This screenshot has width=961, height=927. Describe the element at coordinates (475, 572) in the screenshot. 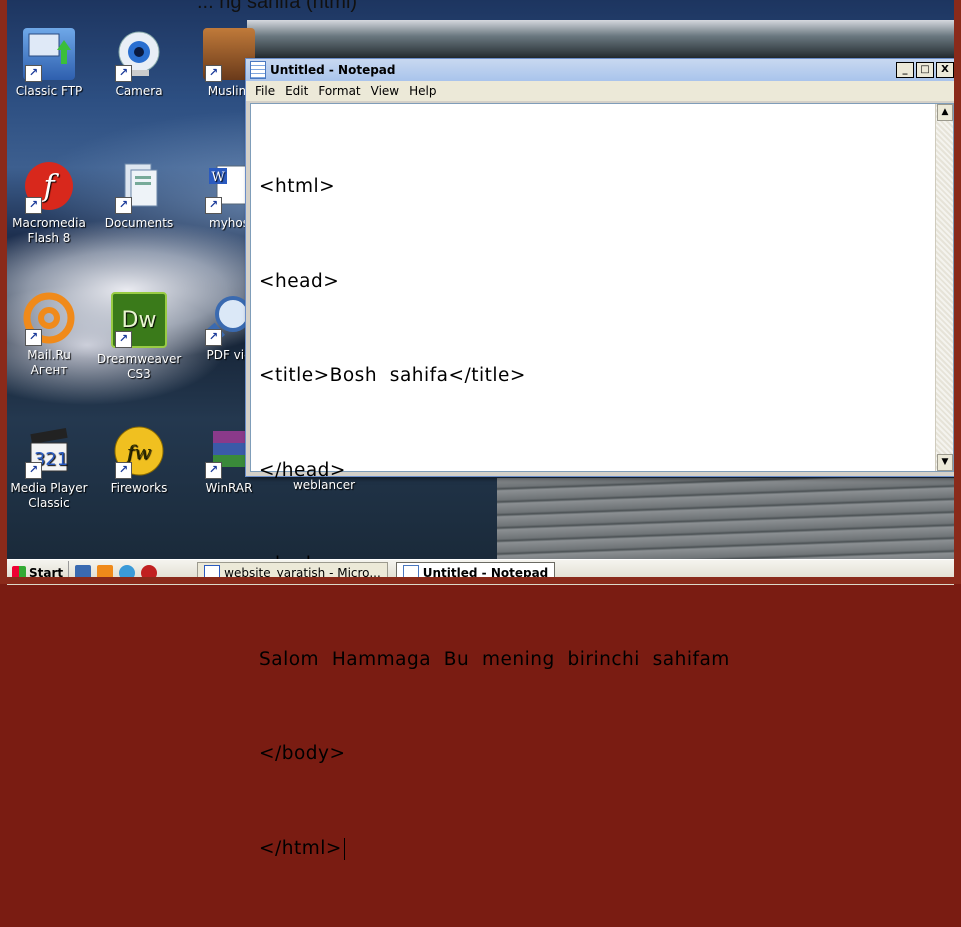

I see `task-untitled-notepad: Untitled - Notepad` at that location.